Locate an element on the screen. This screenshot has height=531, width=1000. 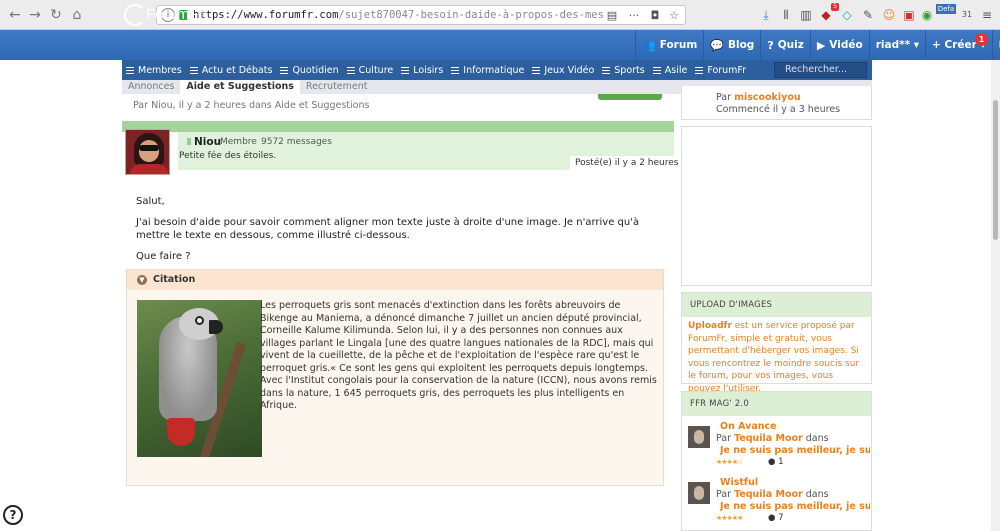
ffr-item-title: Wistful is located at coordinates (739, 482).